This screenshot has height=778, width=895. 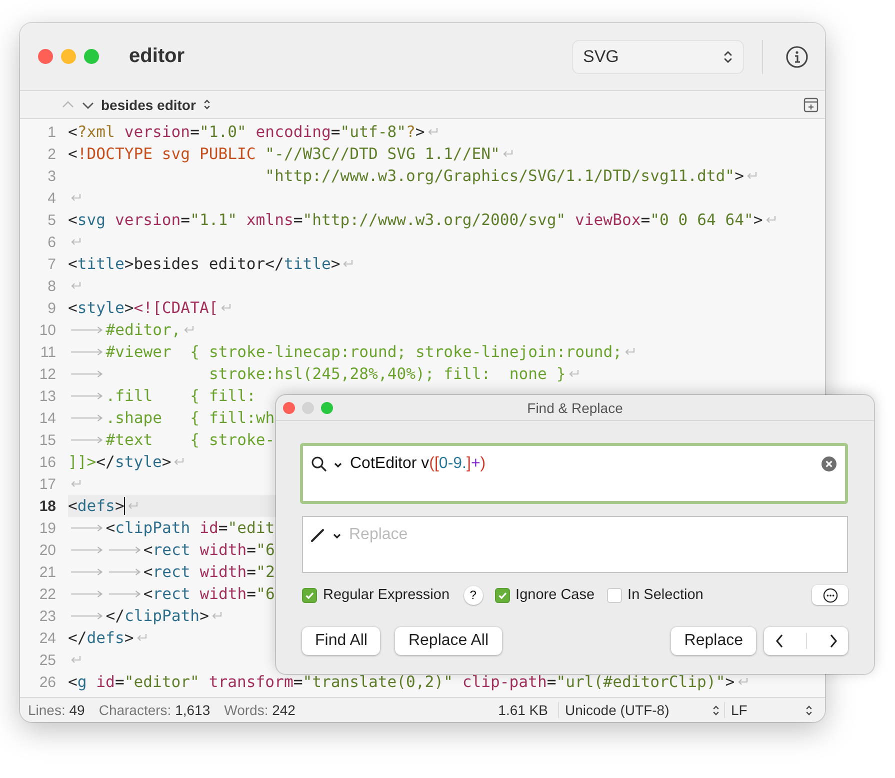 What do you see at coordinates (51, 286) in the screenshot?
I see `line-number: 8` at bounding box center [51, 286].